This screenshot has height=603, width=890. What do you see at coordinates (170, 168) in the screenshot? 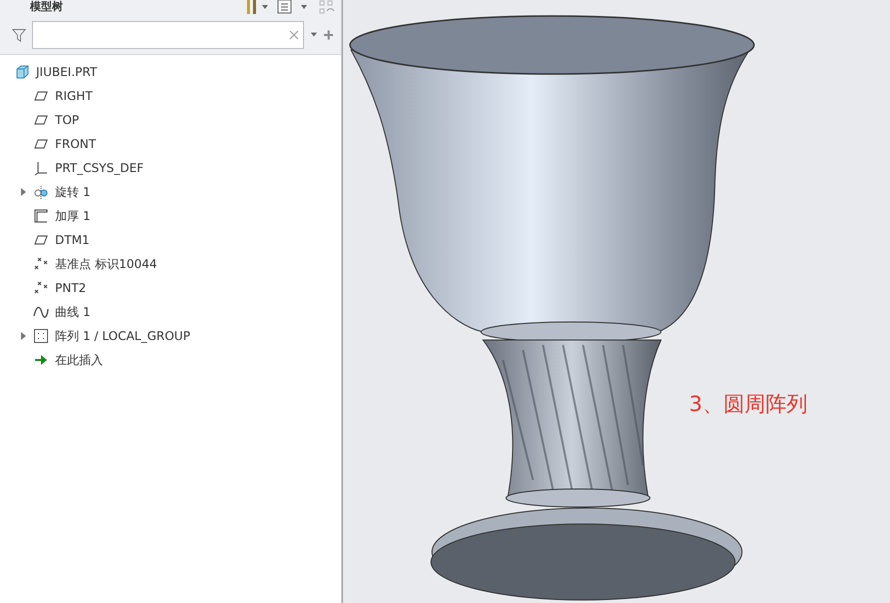
I see `tree-item: PRT_CSYS_DEF` at bounding box center [170, 168].